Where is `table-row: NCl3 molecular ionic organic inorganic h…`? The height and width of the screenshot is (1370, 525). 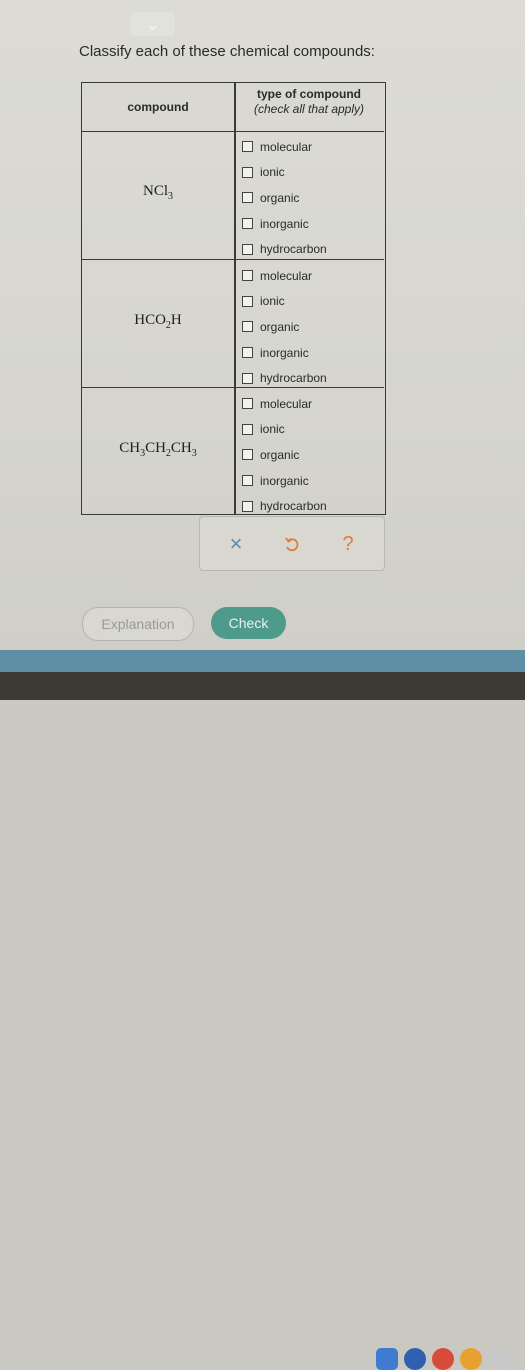 table-row: NCl3 molecular ionic organic inorganic h… is located at coordinates (233, 195).